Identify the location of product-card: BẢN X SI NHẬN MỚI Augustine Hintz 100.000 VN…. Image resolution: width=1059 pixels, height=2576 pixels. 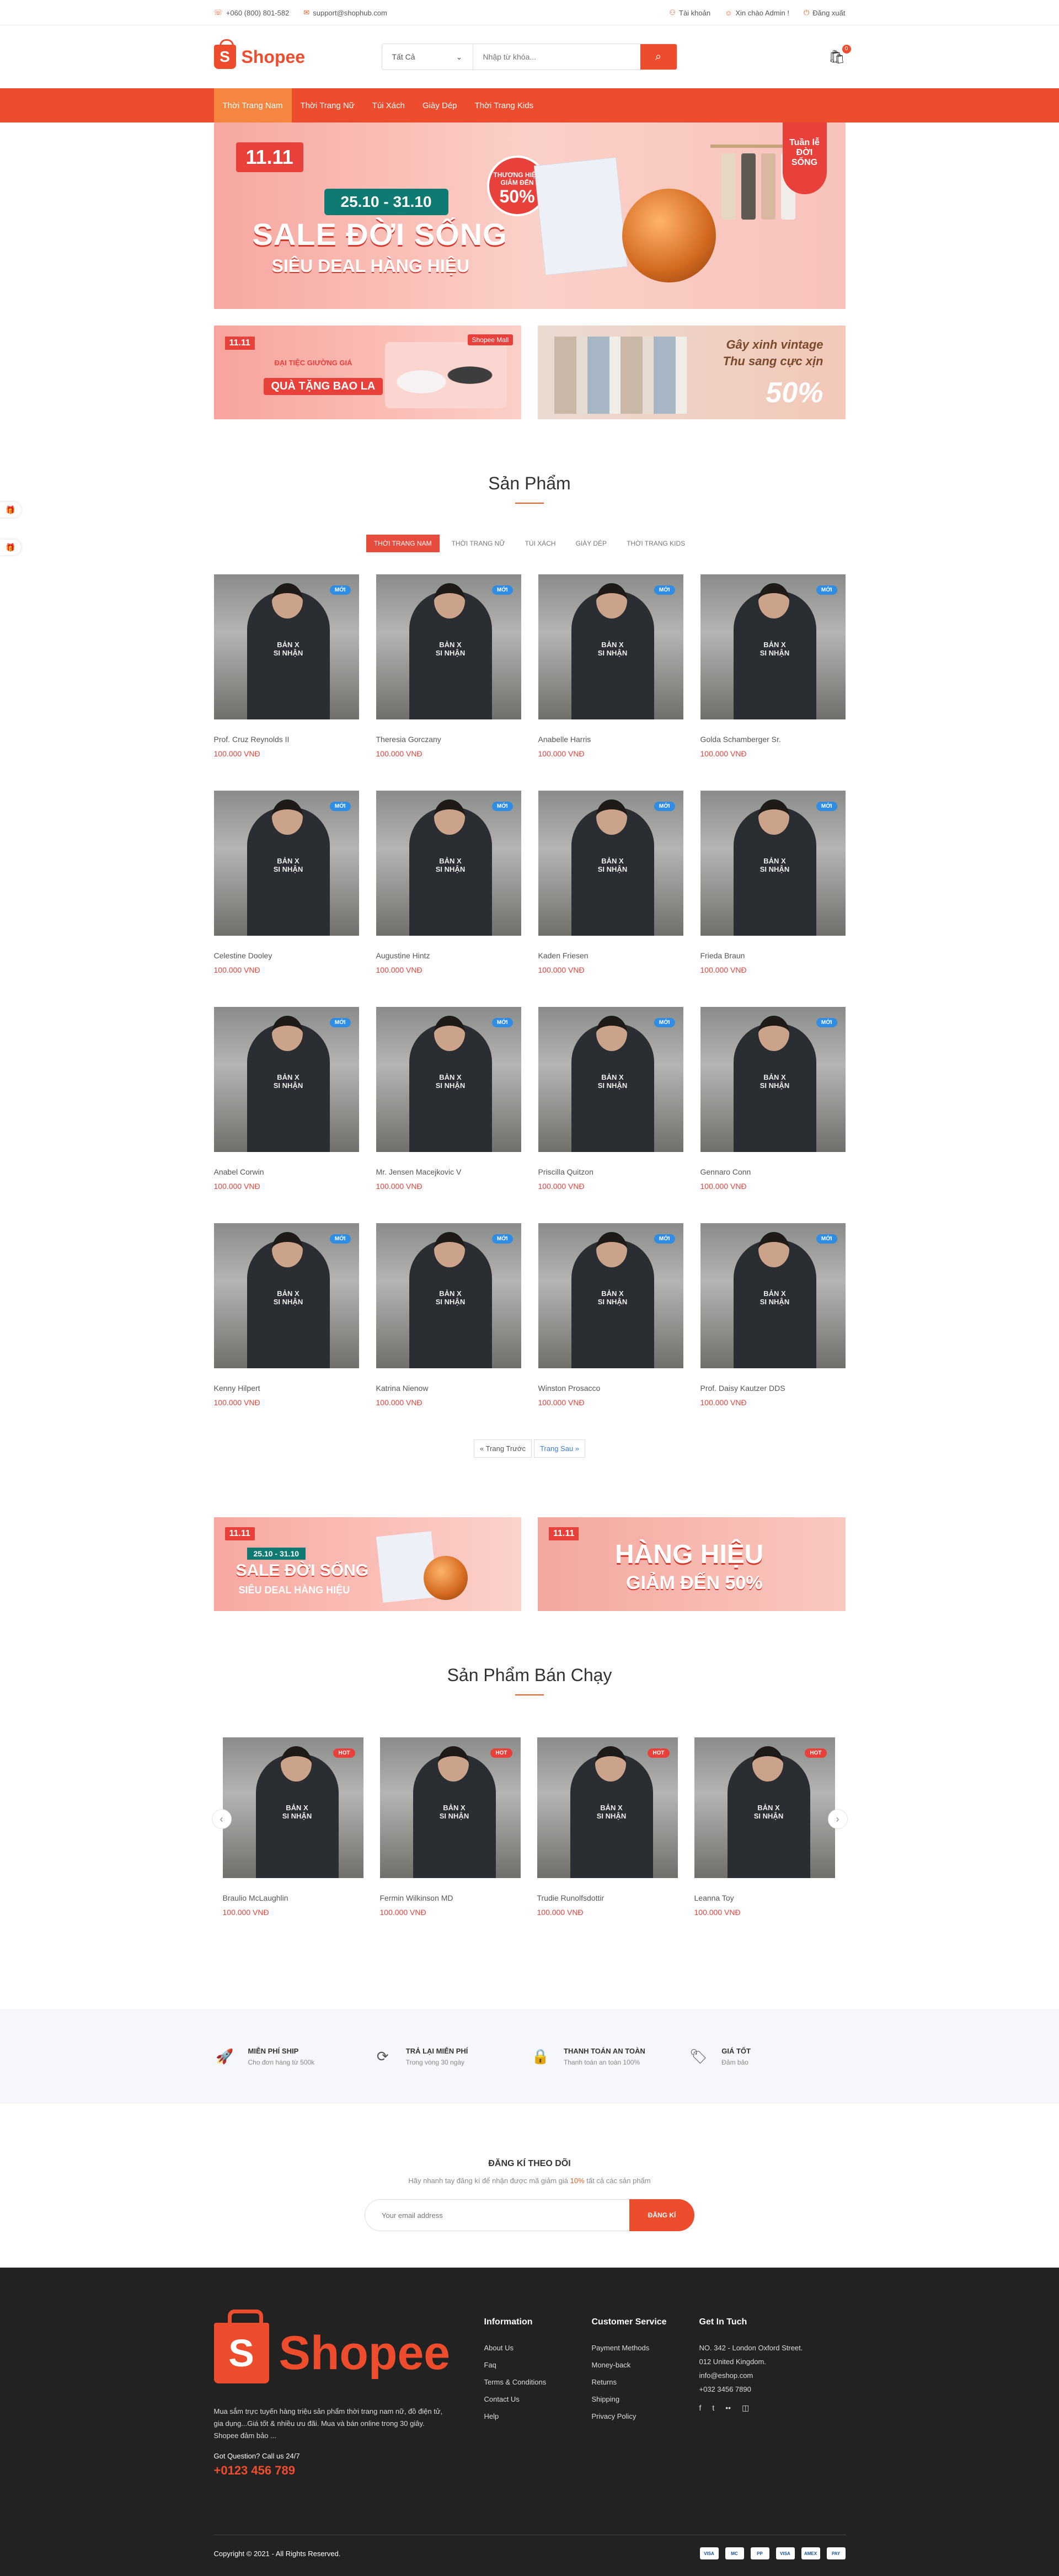
(448, 899).